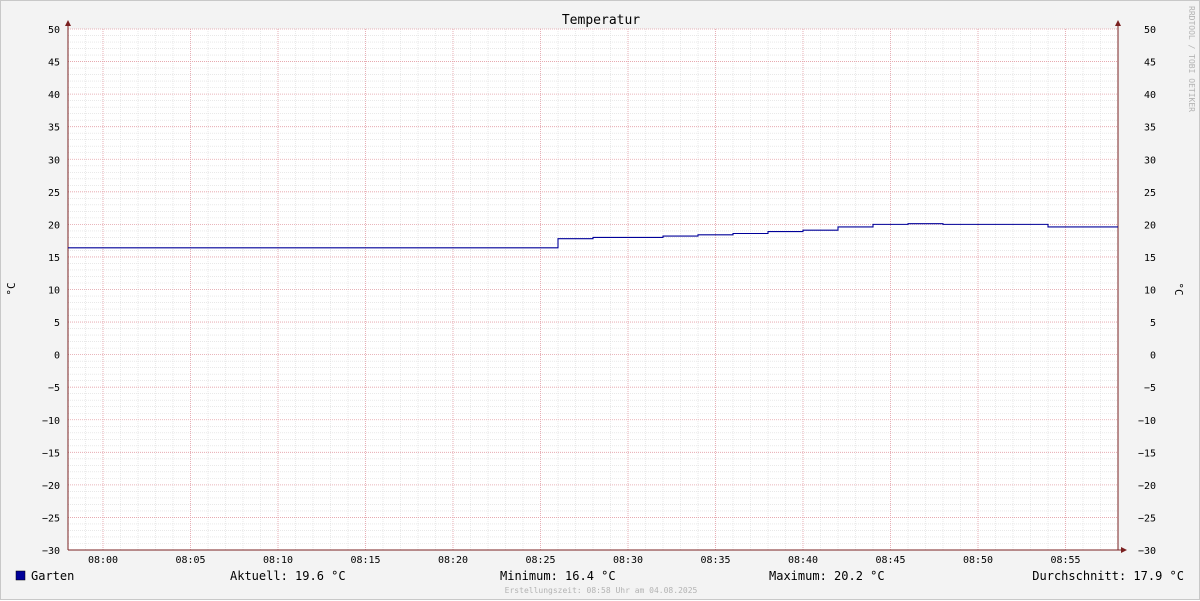 This screenshot has width=1200, height=601. I want to click on y-tick-labels-right: 50454035302520151050−5−10−15−20−25−30, so click(1147, 291).